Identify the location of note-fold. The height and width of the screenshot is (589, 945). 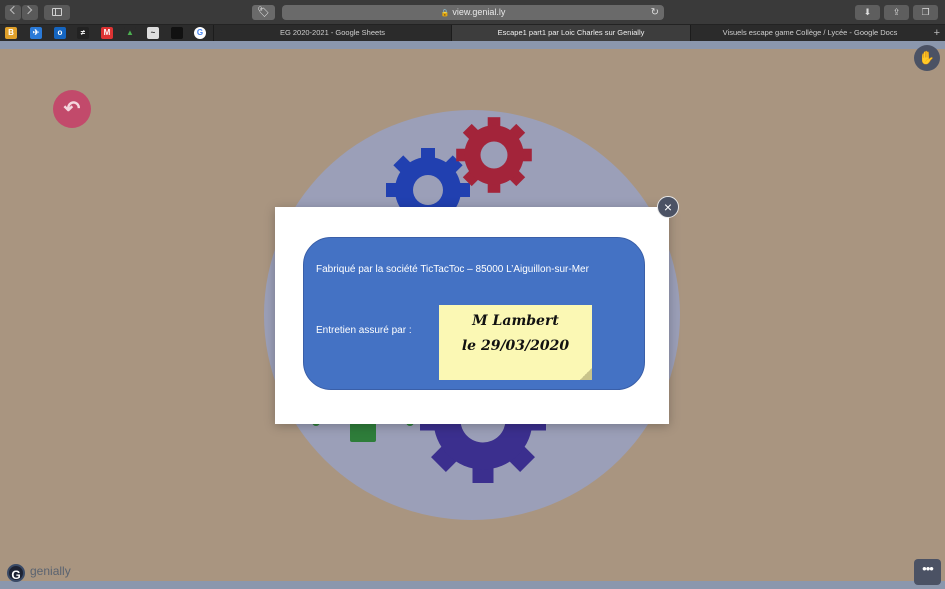
(586, 374).